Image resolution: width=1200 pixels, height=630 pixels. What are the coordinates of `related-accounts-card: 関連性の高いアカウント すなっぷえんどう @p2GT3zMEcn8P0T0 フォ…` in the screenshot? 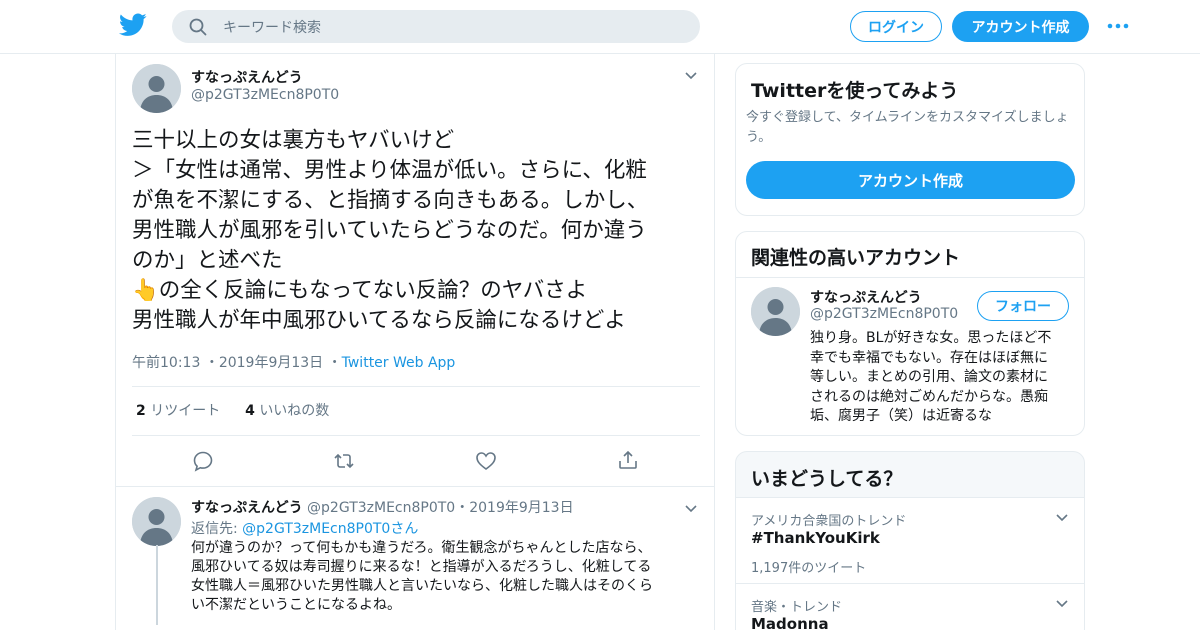 It's located at (910, 333).